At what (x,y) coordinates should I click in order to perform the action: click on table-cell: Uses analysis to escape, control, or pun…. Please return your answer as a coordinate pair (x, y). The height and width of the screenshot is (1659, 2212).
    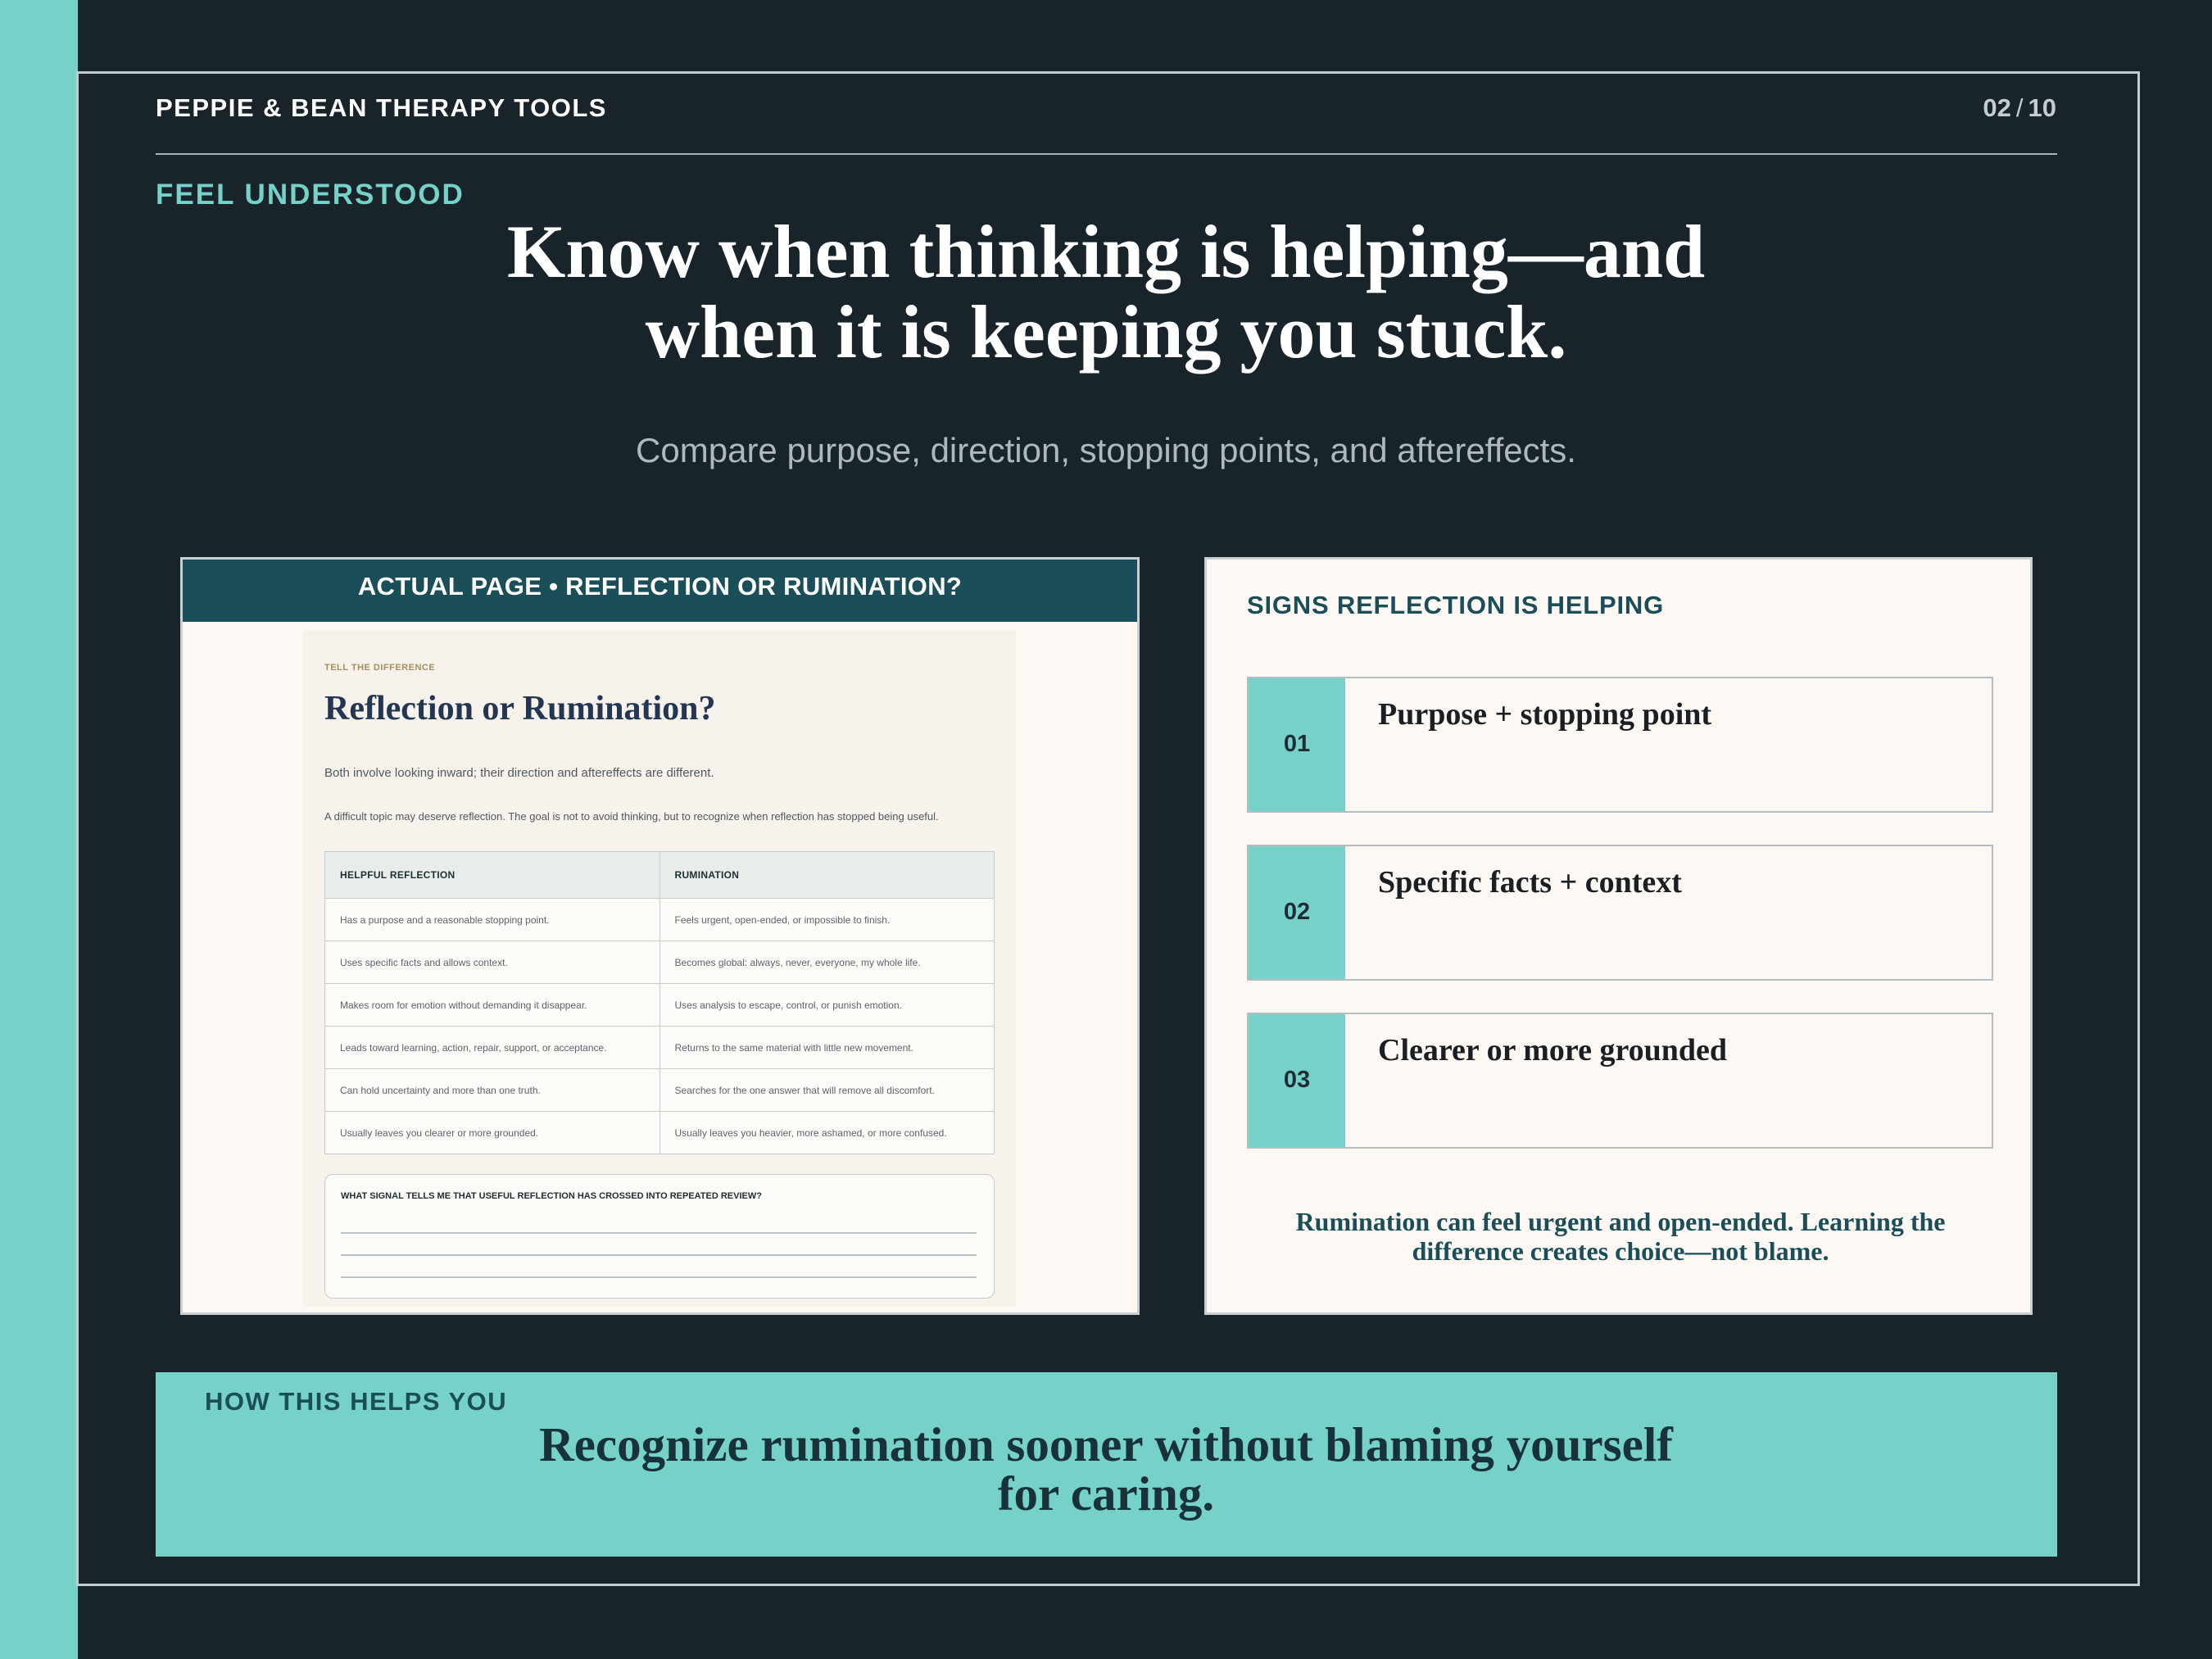
    Looking at the image, I should click on (827, 1005).